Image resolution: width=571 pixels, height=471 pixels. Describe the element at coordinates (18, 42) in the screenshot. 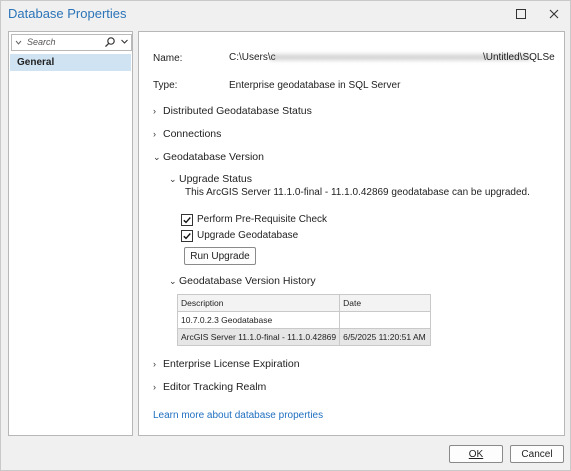

I see `dropdown-arrow-icon` at that location.